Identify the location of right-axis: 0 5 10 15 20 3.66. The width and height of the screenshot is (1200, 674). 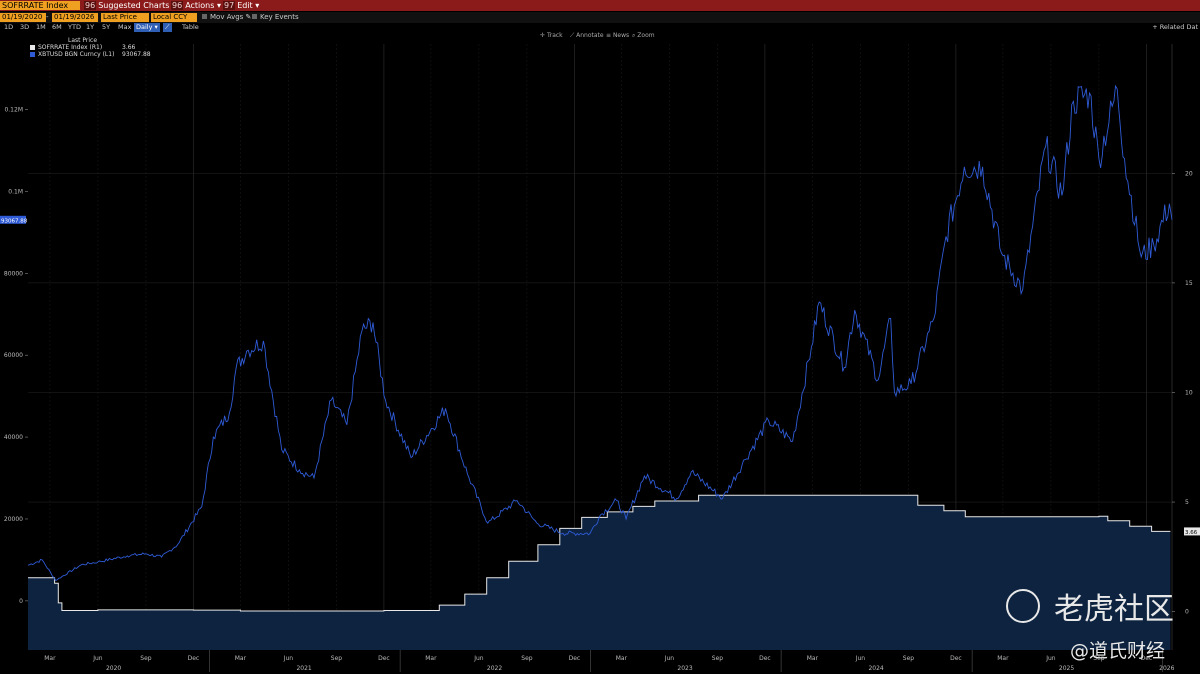
(1186, 393).